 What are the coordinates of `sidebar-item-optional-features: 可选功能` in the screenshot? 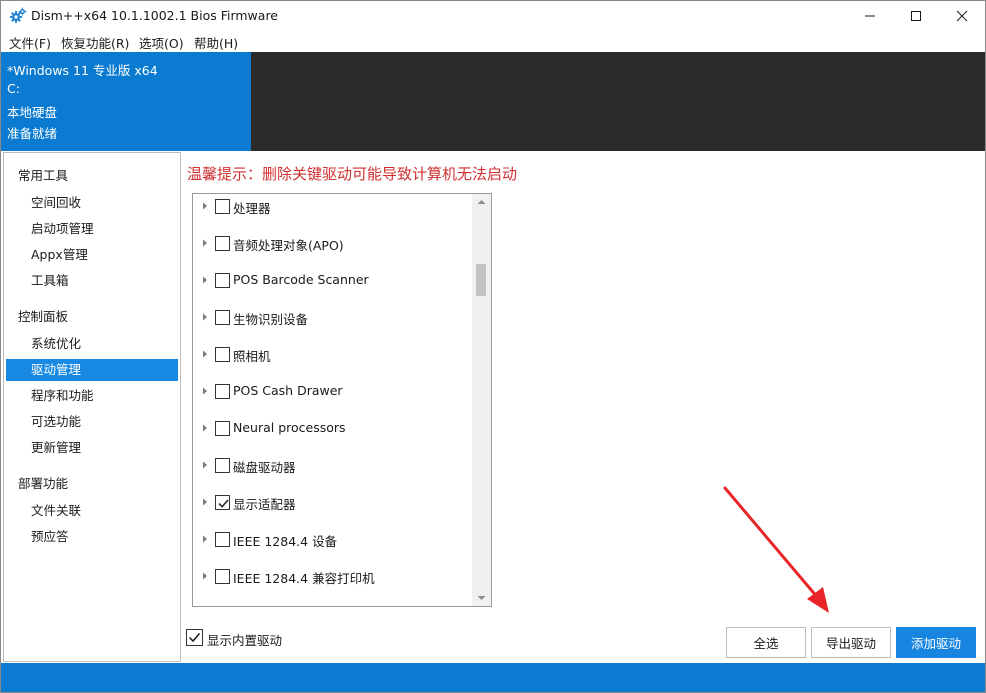 It's located at (92, 422).